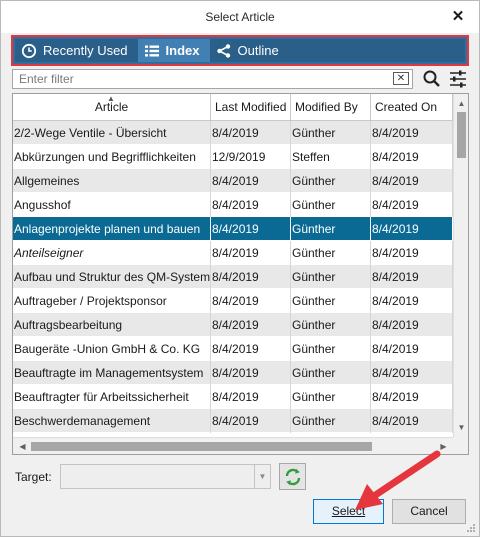  I want to click on table-row: Anteilseigner 8/4/2019 Günther 8/4/2019, so click(233, 253).